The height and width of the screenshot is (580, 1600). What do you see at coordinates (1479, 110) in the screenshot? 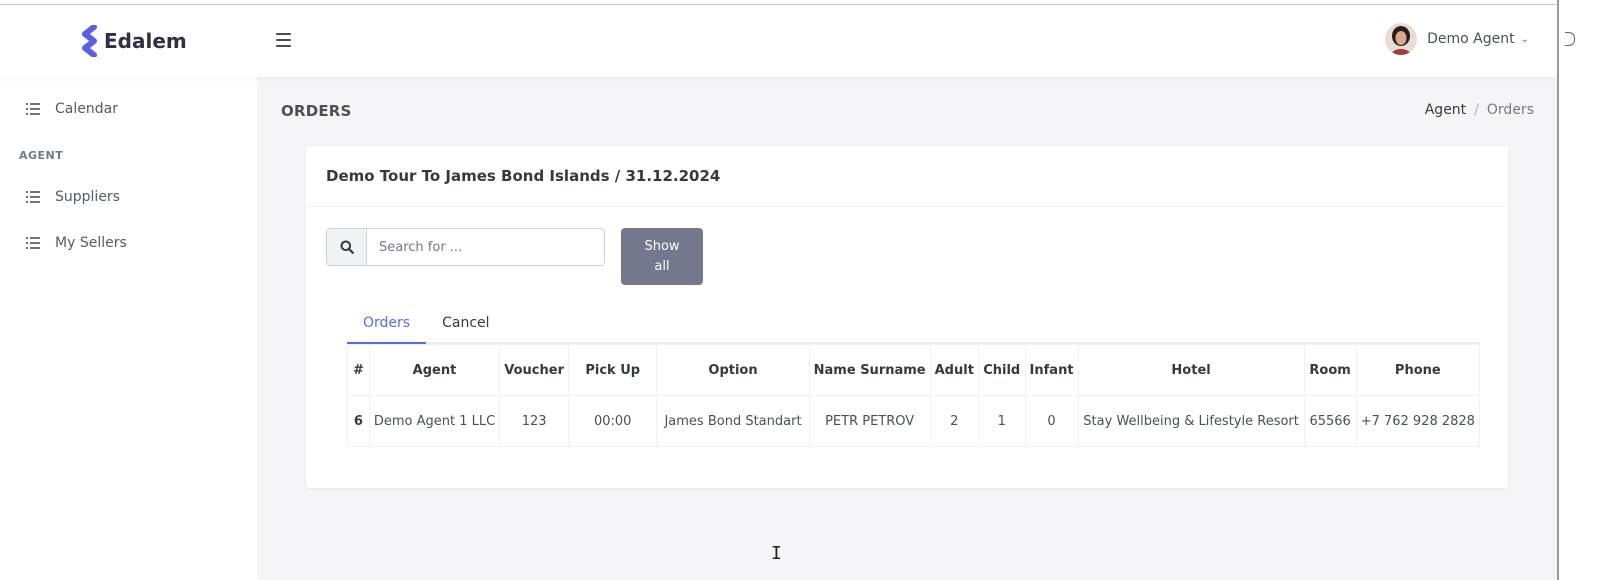
I see `breadcrumb: Agent / Orders` at bounding box center [1479, 110].